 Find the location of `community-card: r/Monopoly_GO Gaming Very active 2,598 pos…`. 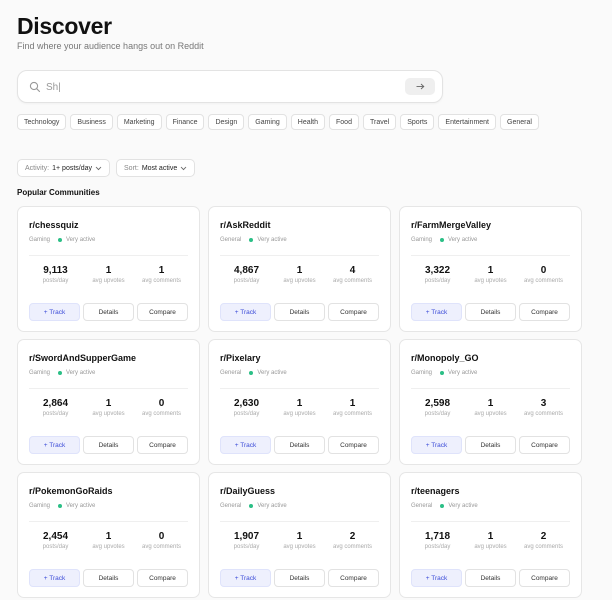

community-card: r/Monopoly_GO Gaming Very active 2,598 pos… is located at coordinates (490, 402).